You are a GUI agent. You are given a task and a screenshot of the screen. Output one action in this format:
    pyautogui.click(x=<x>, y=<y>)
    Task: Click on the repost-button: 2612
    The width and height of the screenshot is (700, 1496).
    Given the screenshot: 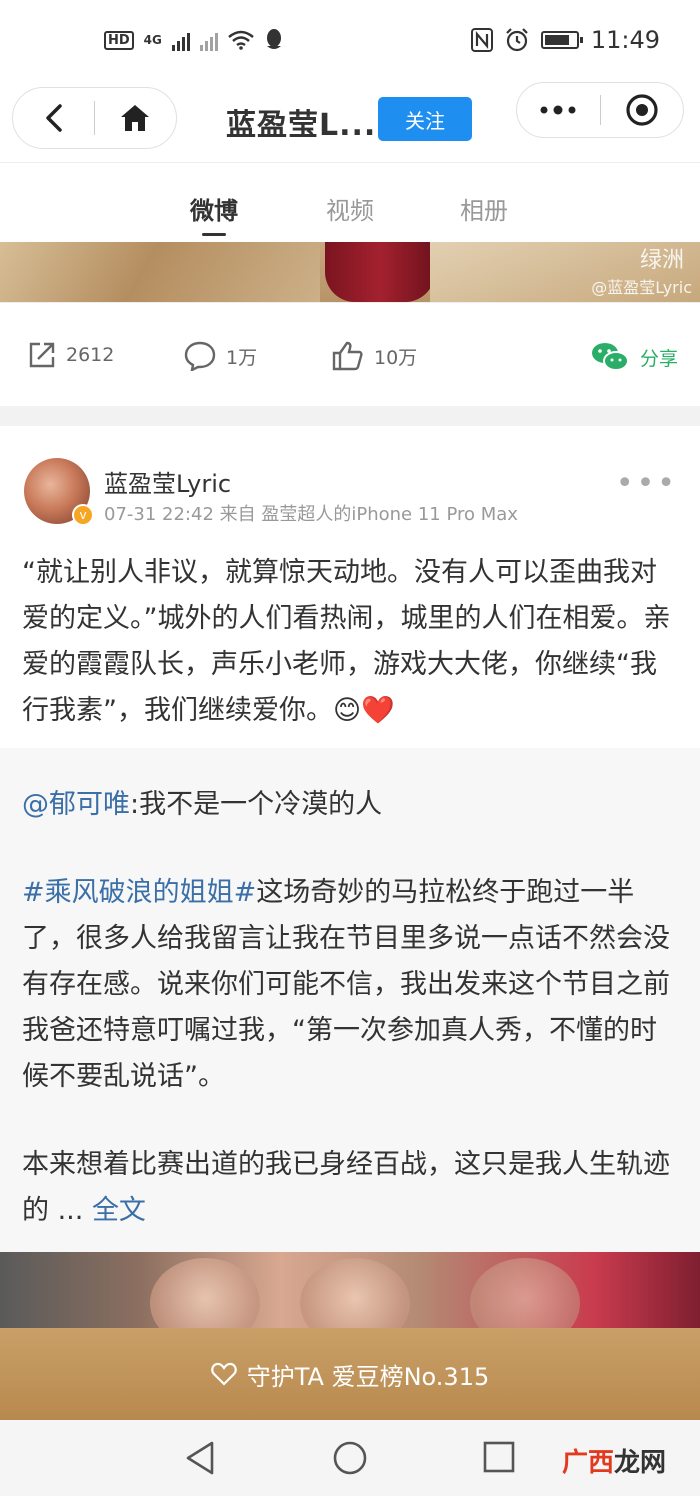 What is the action you would take?
    pyautogui.click(x=71, y=355)
    